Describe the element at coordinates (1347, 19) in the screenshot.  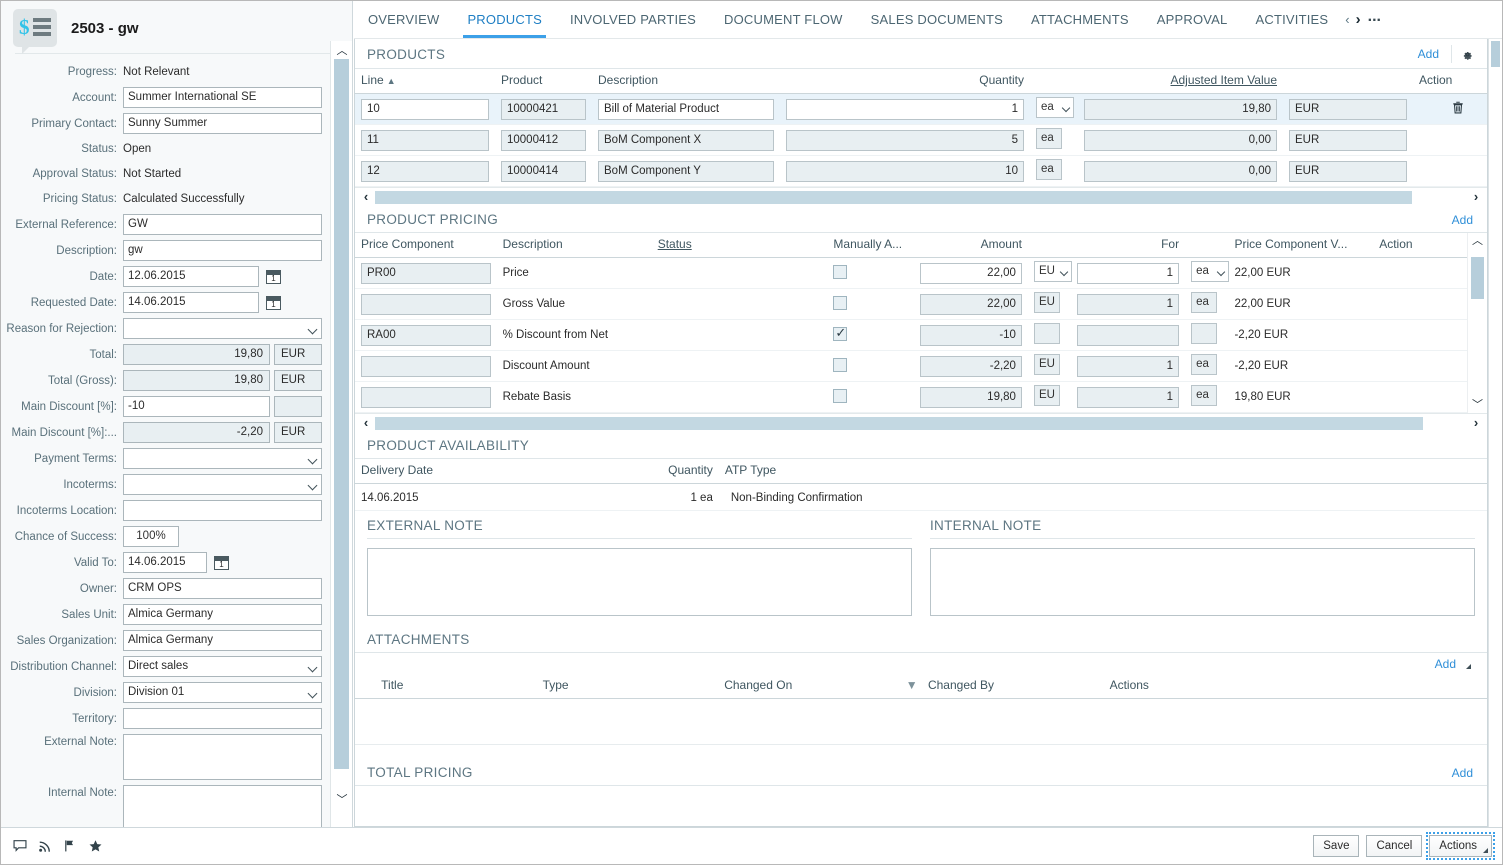
I see `tab-scroll-left-icon: ‹` at that location.